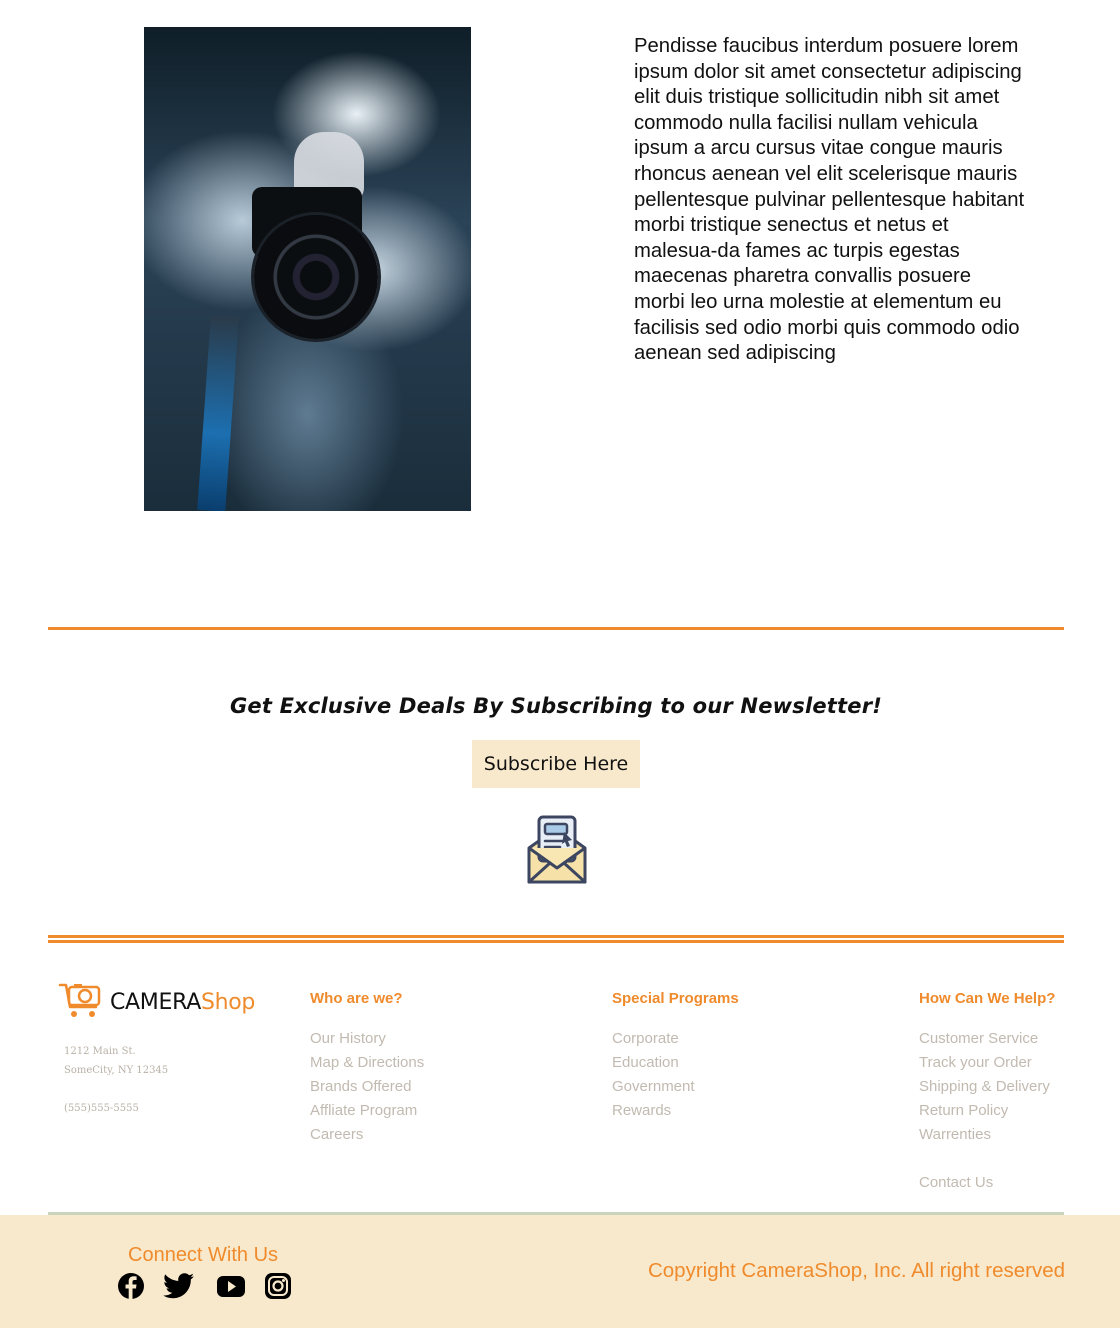 The width and height of the screenshot is (1120, 1328). What do you see at coordinates (336, 1134) in the screenshot?
I see `link-careers: Careers` at bounding box center [336, 1134].